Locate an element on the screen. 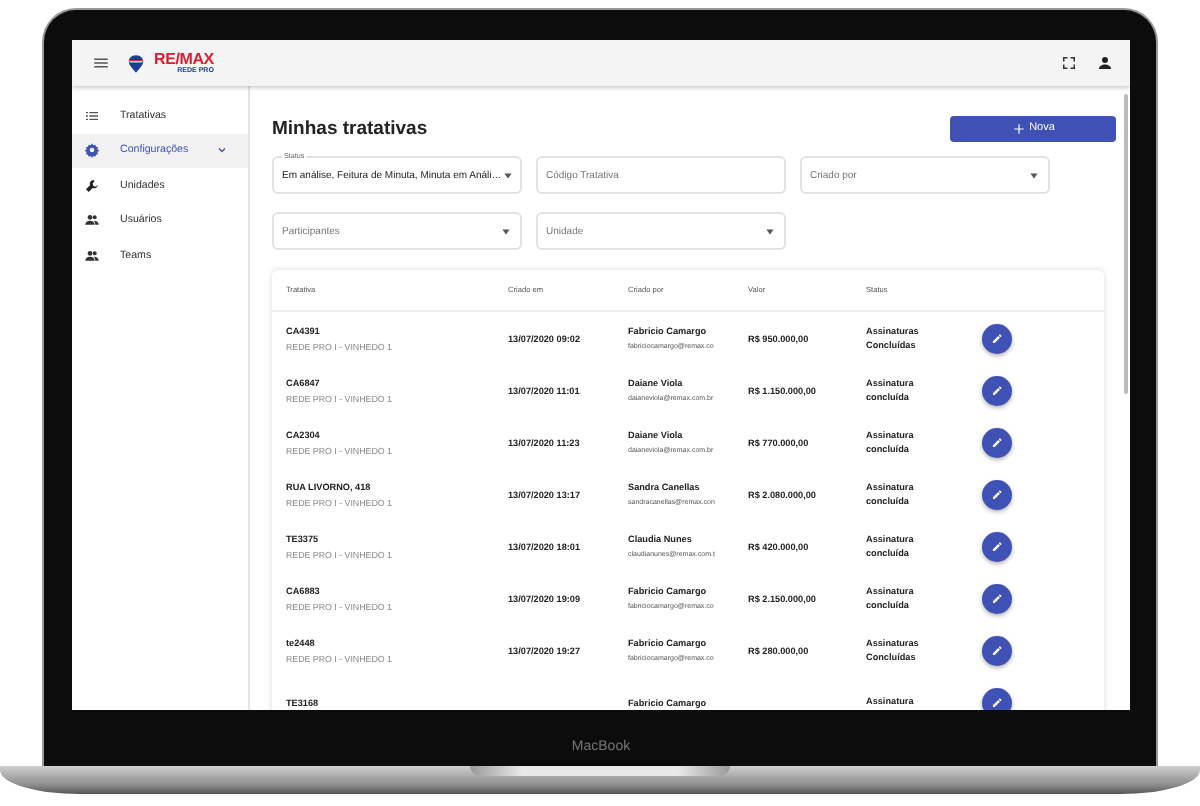 The image size is (1200, 806). wrench-icon is located at coordinates (92, 185).